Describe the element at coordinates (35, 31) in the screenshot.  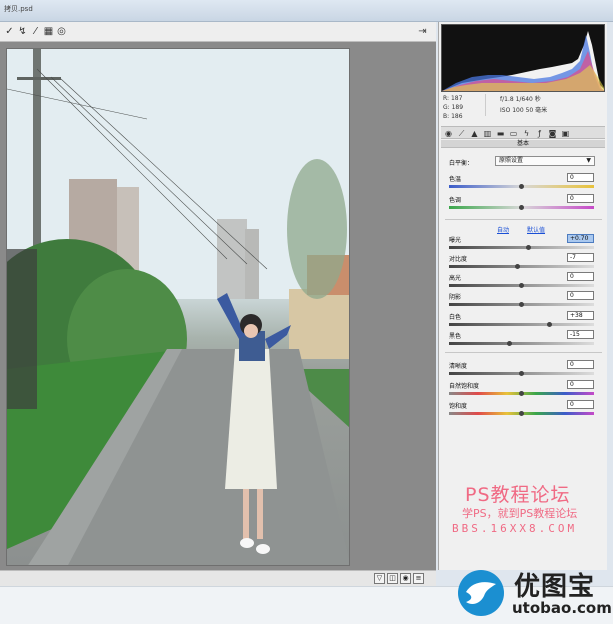
I see `brush-icon: ⁄` at that location.